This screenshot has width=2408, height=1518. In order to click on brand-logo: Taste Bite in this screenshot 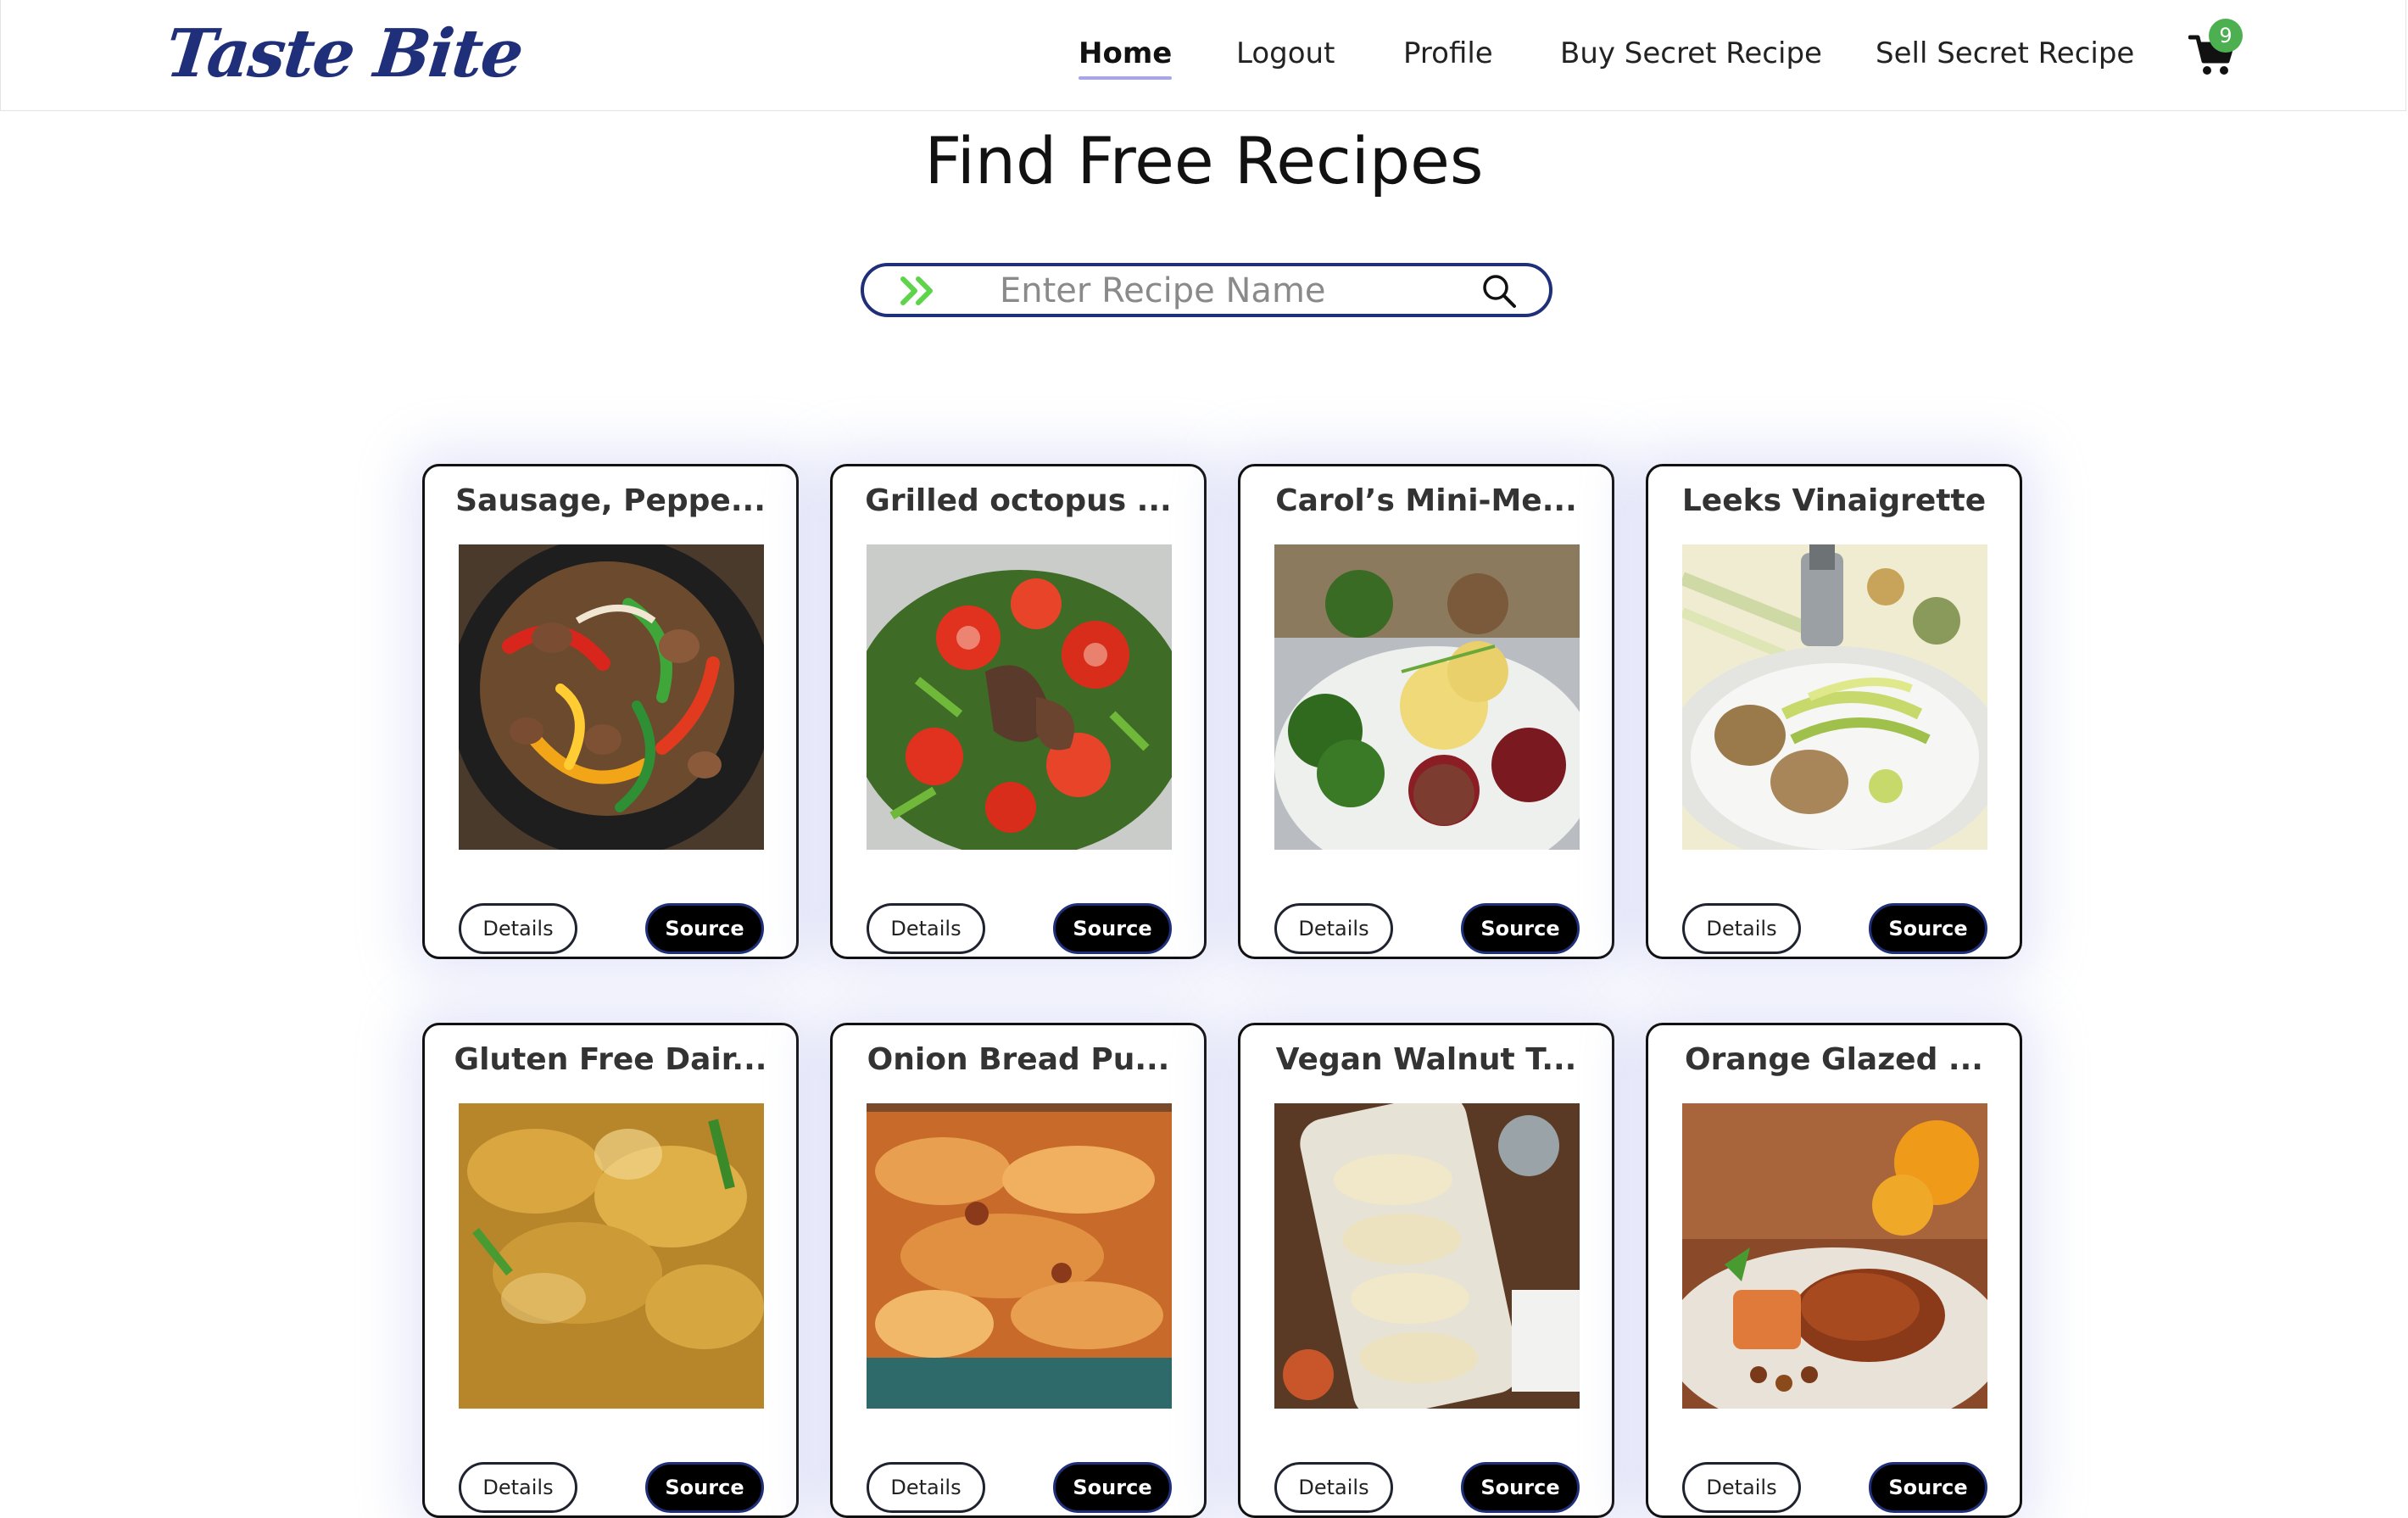, I will do `click(345, 54)`.